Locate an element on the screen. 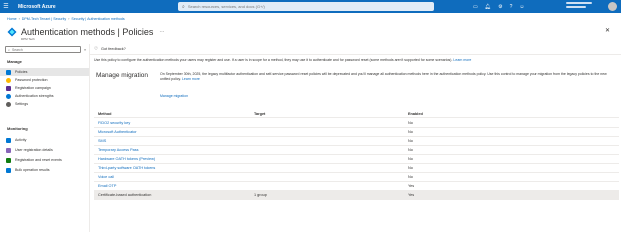 The height and width of the screenshot is (240, 621). heart-icon: ♡ is located at coordinates (96, 48).